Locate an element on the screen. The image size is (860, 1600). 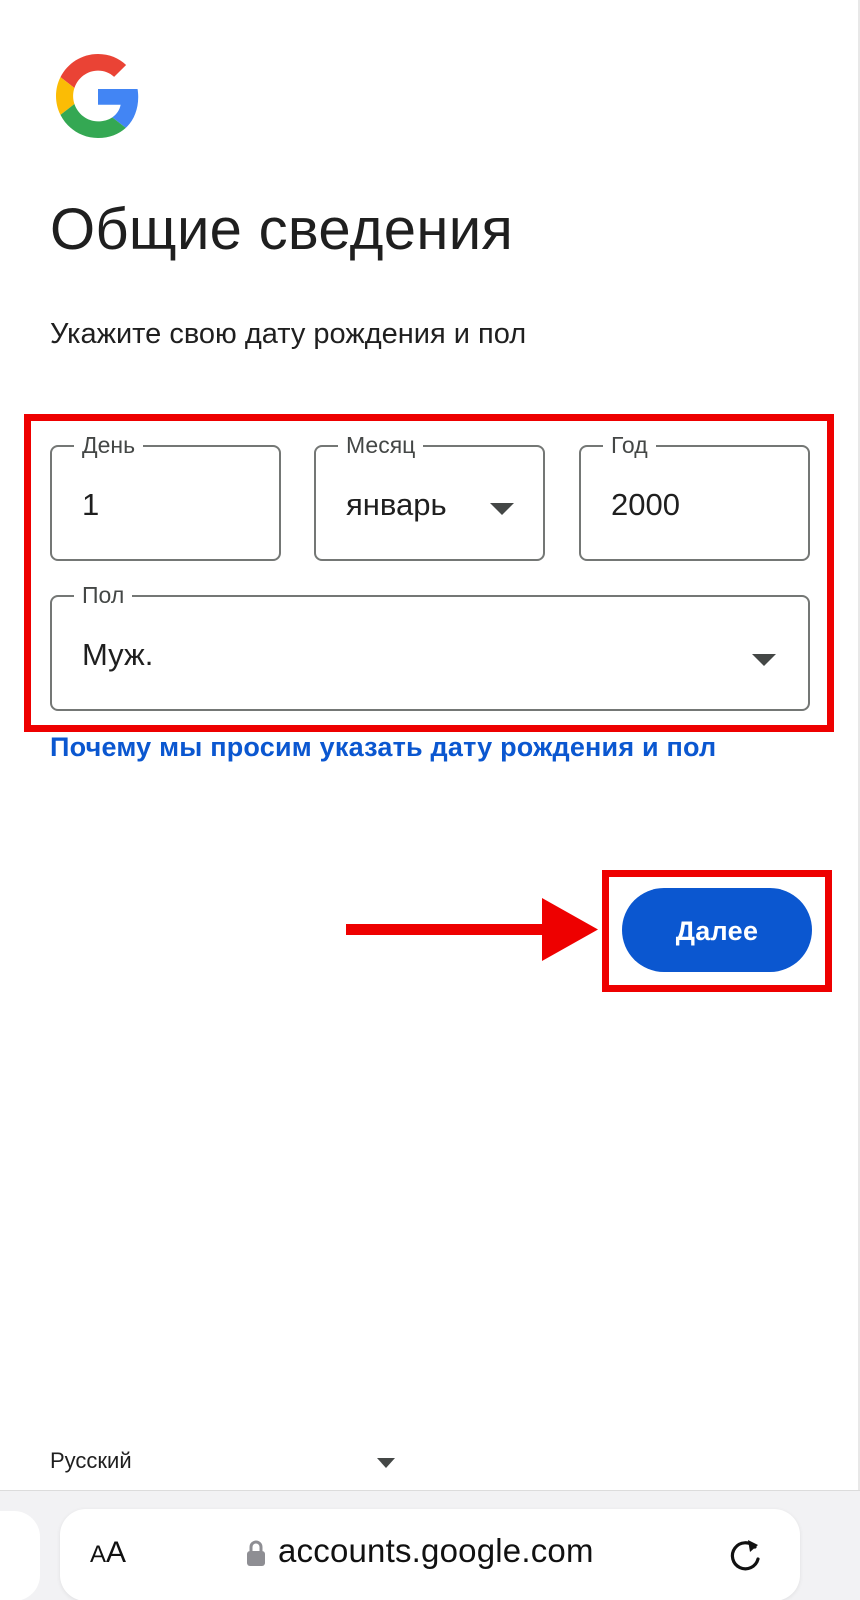
previous-tab-preview is located at coordinates (20, 1555).